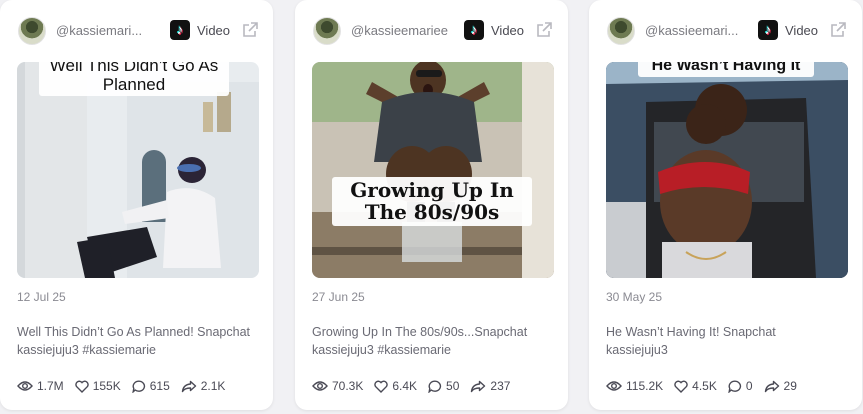 This screenshot has width=863, height=414. Describe the element at coordinates (338, 297) in the screenshot. I see `post-date: 27 Jun 25` at that location.